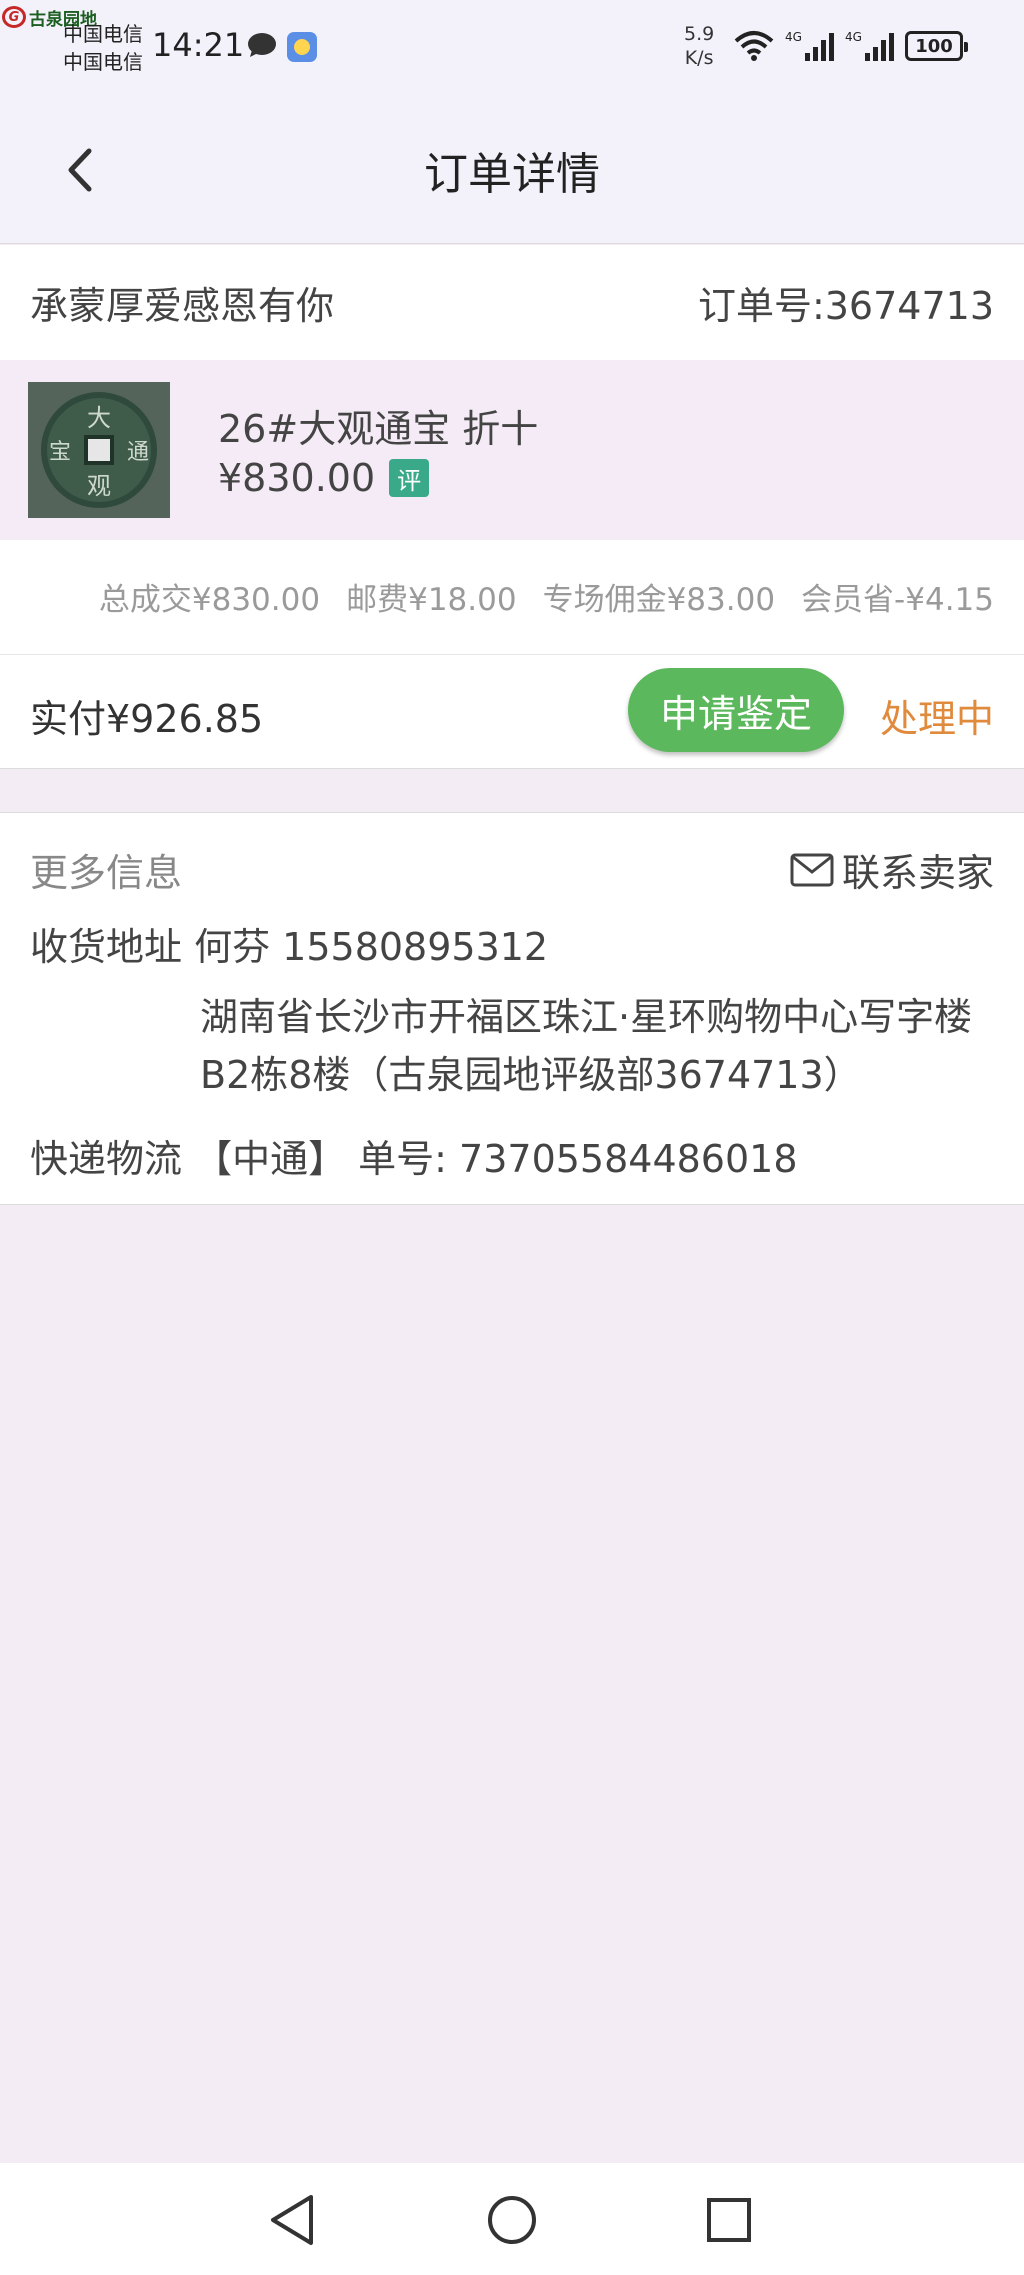 Image resolution: width=1024 pixels, height=2275 pixels. Describe the element at coordinates (512, 50) in the screenshot. I see `status-bar: G 古泉园地 中国电信 中国电信 14:21 5.9 K/s 4G 4G 100` at that location.